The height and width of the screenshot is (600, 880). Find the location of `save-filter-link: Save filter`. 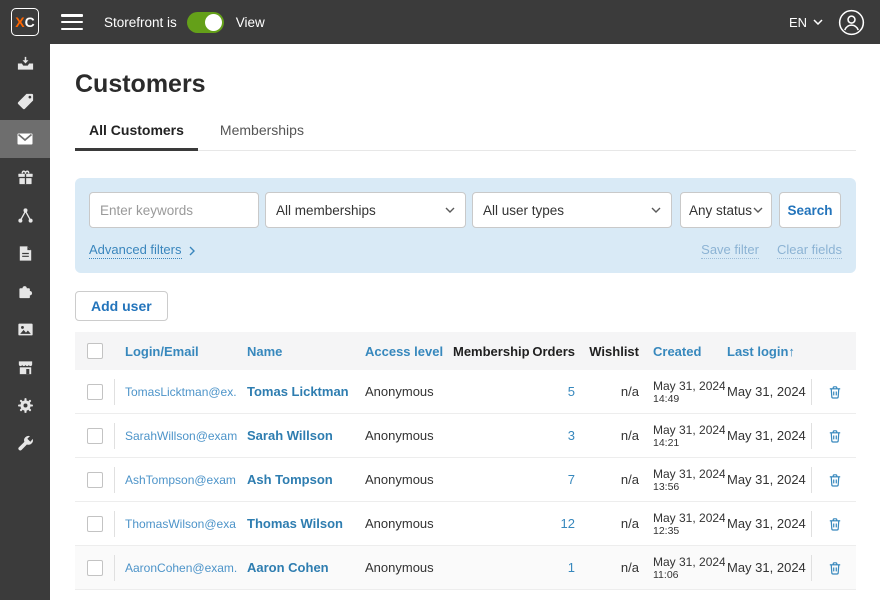

save-filter-link: Save filter is located at coordinates (730, 250).